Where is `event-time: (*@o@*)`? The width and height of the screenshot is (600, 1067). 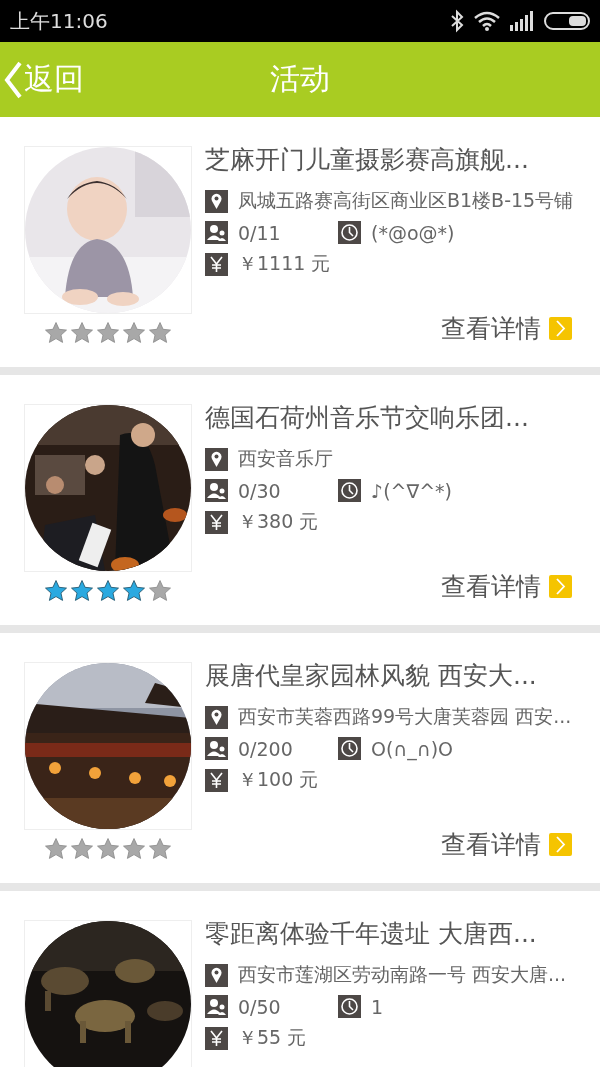
event-time: (*@o@*) is located at coordinates (413, 232).